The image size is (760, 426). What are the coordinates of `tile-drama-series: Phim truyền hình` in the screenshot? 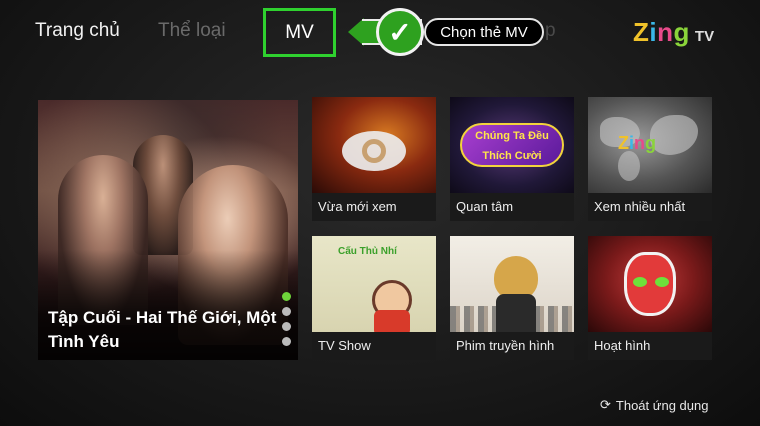 It's located at (512, 298).